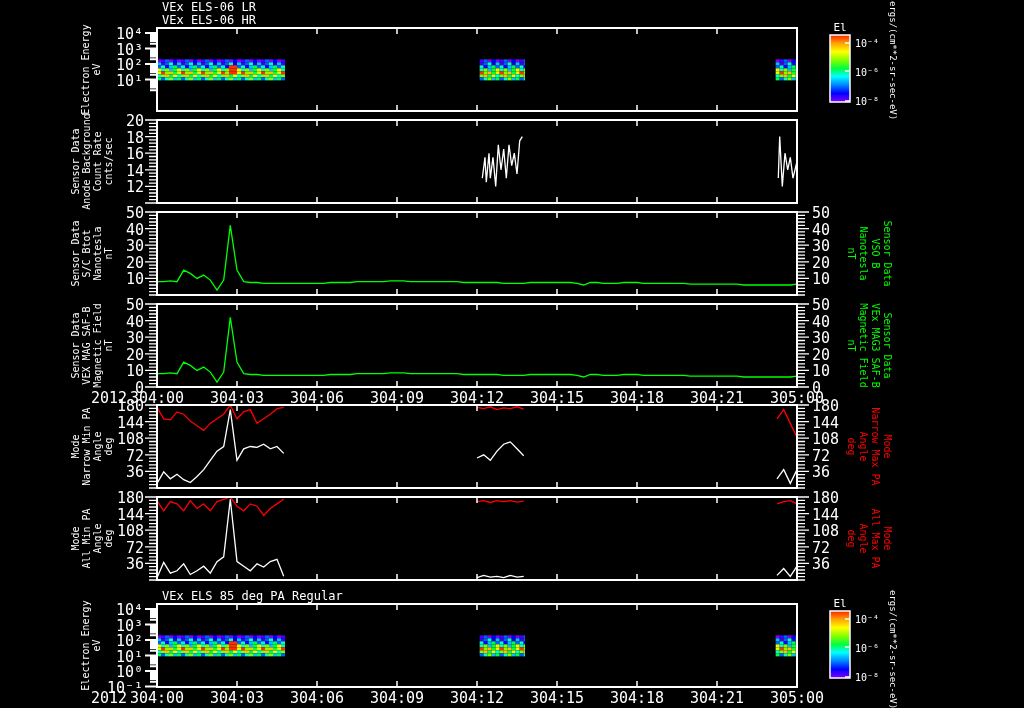  What do you see at coordinates (797, 698) in the screenshot?
I see `x-tick-label: 305:00` at bounding box center [797, 698].